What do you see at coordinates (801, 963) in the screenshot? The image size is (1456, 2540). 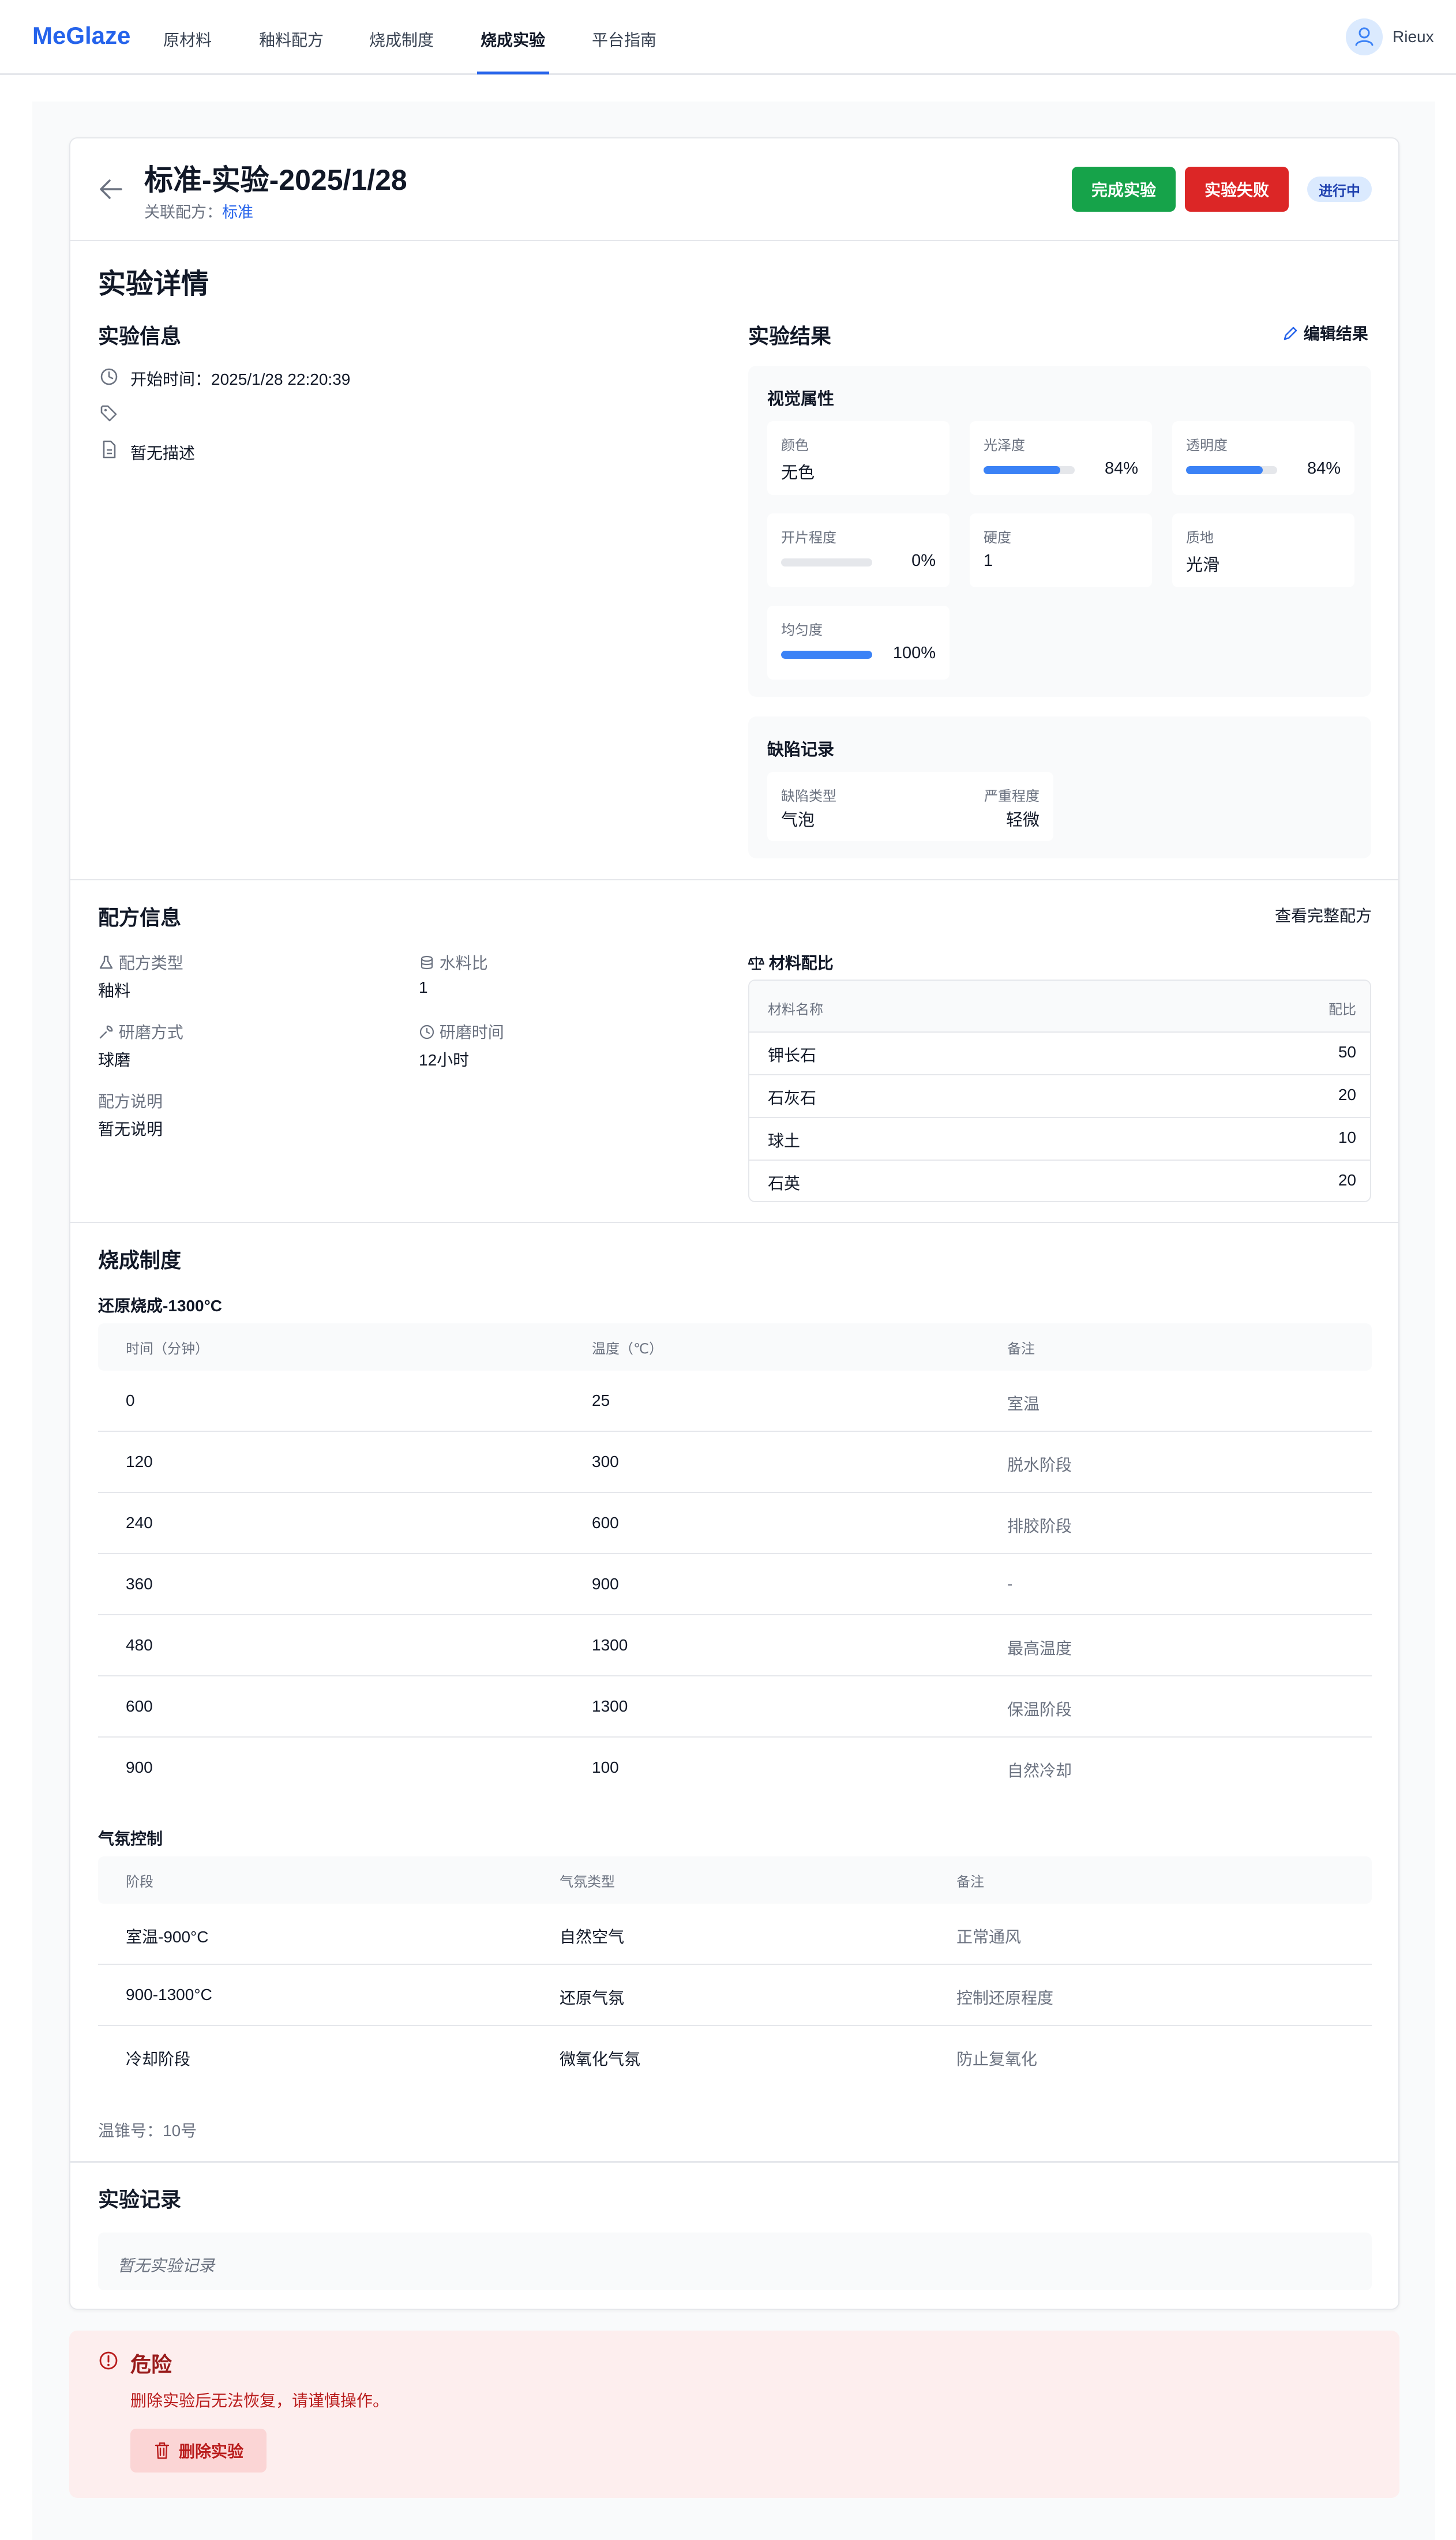 I see `materials-title: 材料配比` at bounding box center [801, 963].